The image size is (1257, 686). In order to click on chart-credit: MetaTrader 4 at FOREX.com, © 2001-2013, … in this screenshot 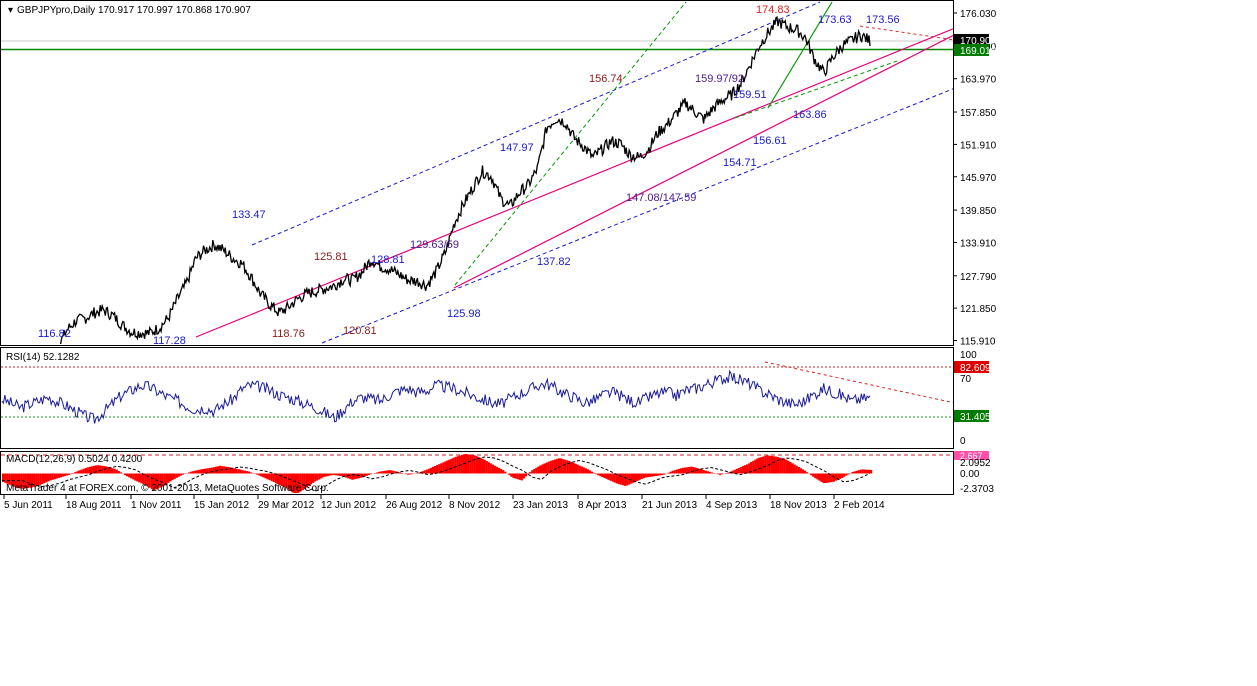, I will do `click(167, 488)`.